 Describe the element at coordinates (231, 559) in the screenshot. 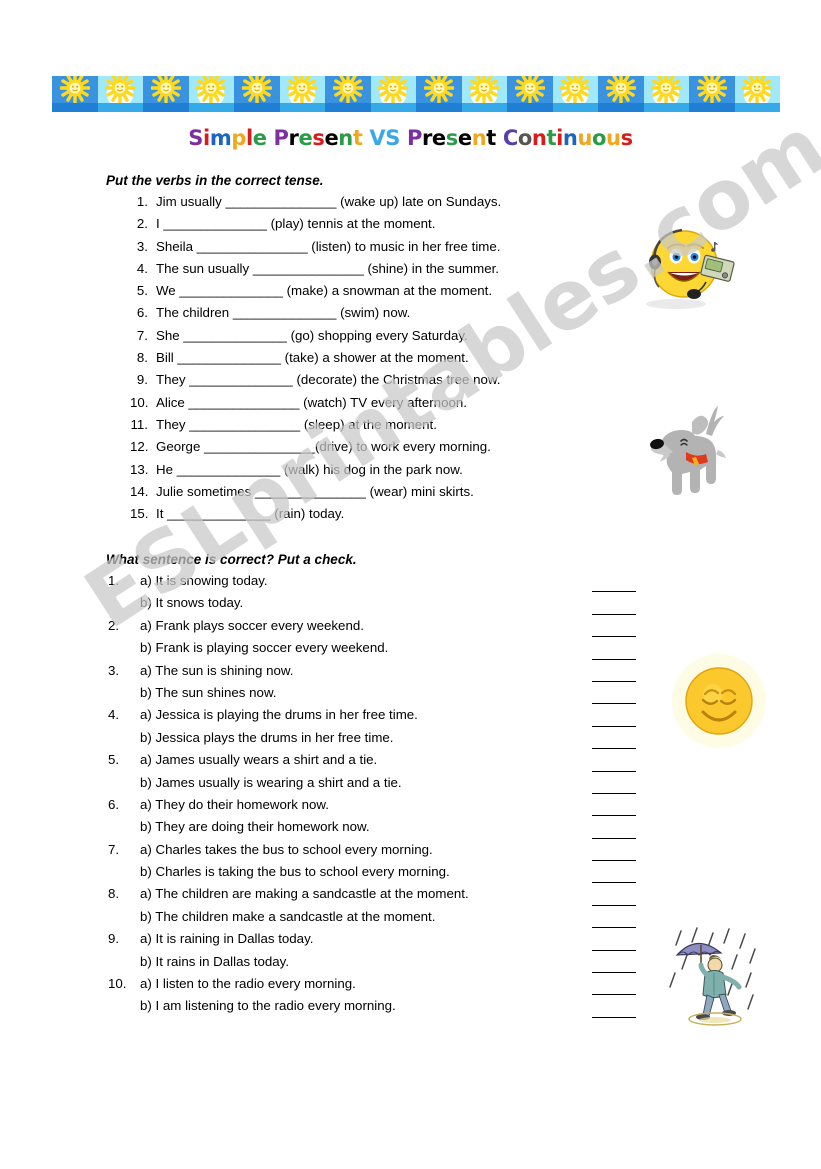

I see `exercise-2-heading: What sentence is correct? Put a check.` at that location.